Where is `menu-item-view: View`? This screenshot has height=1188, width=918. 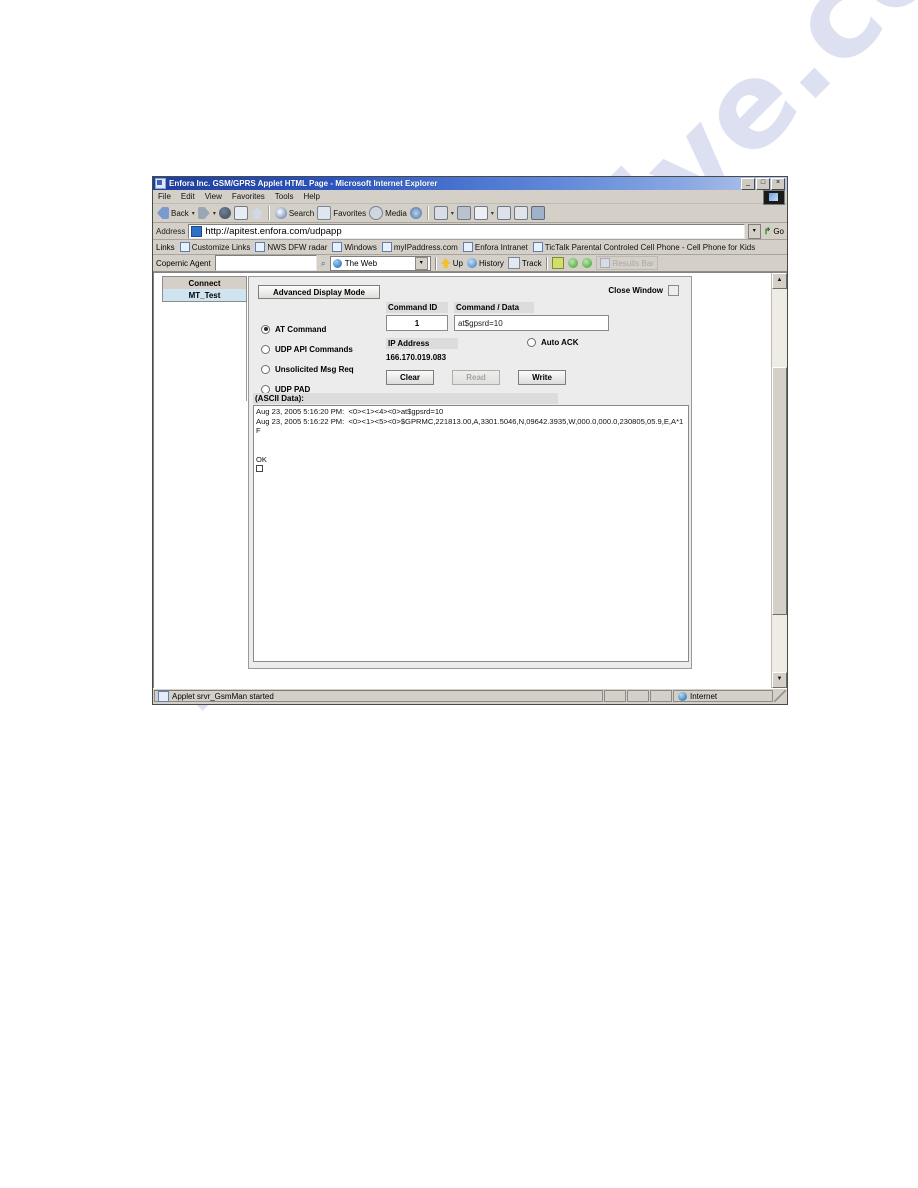
menu-item-view: View is located at coordinates (213, 196).